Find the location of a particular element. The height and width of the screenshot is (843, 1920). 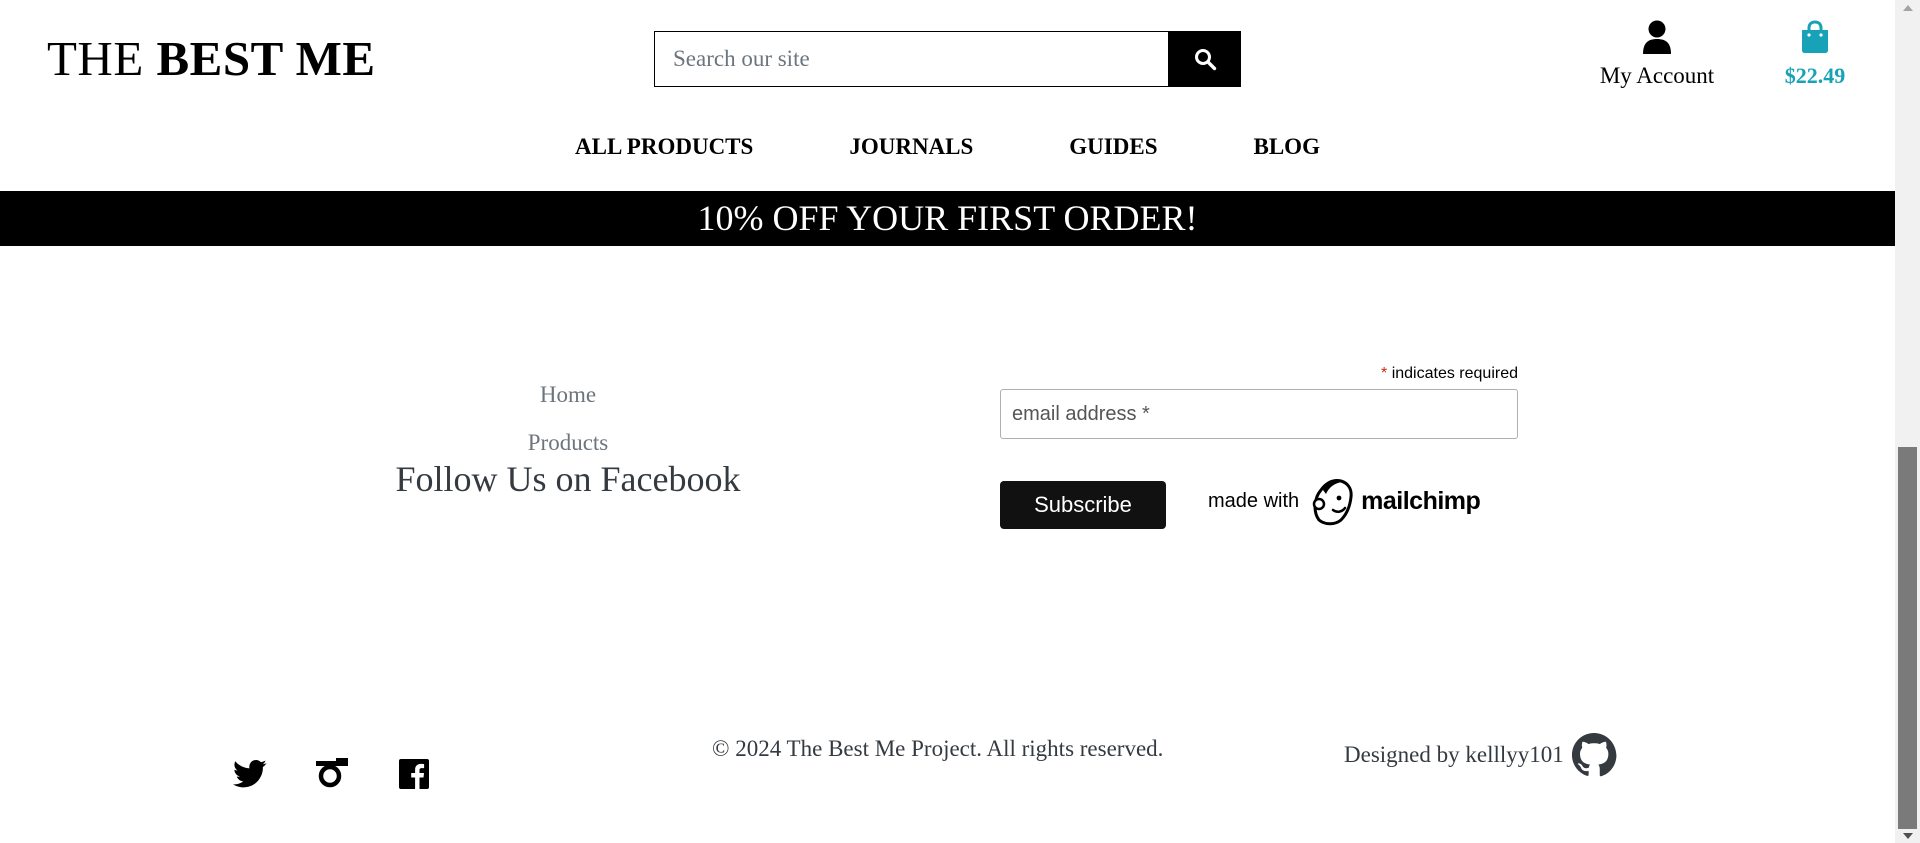

instagram-icon is located at coordinates (332, 773).